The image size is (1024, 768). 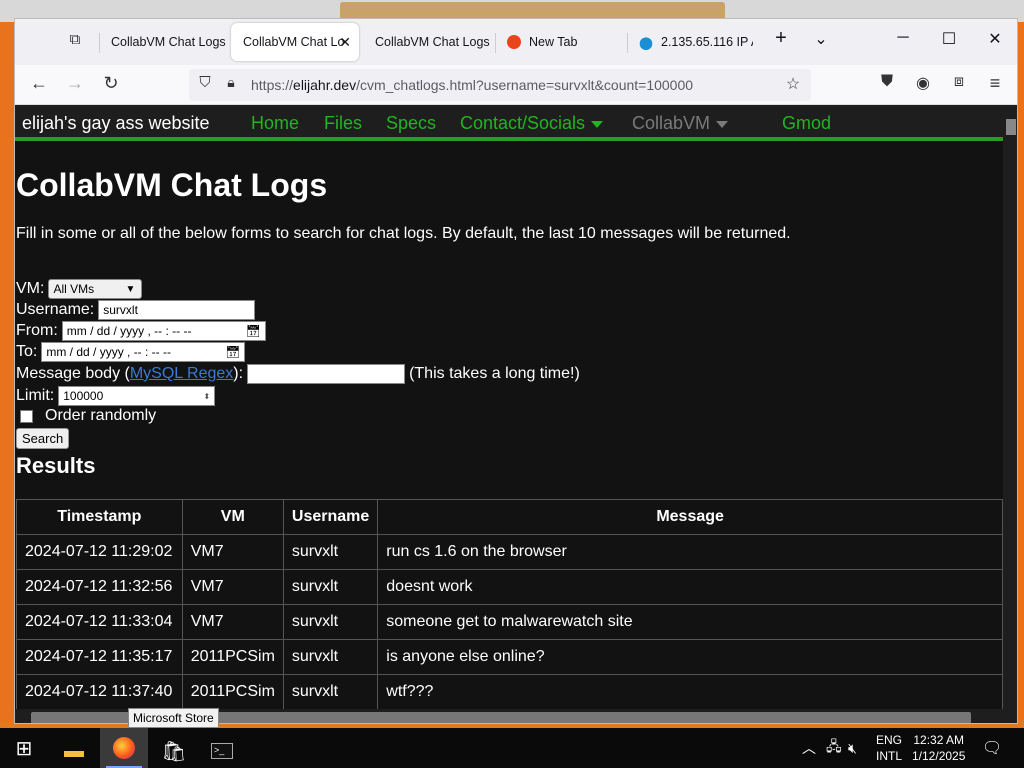 What do you see at coordinates (174, 751) in the screenshot?
I see `microsoft-store-icon: 🛍︎` at bounding box center [174, 751].